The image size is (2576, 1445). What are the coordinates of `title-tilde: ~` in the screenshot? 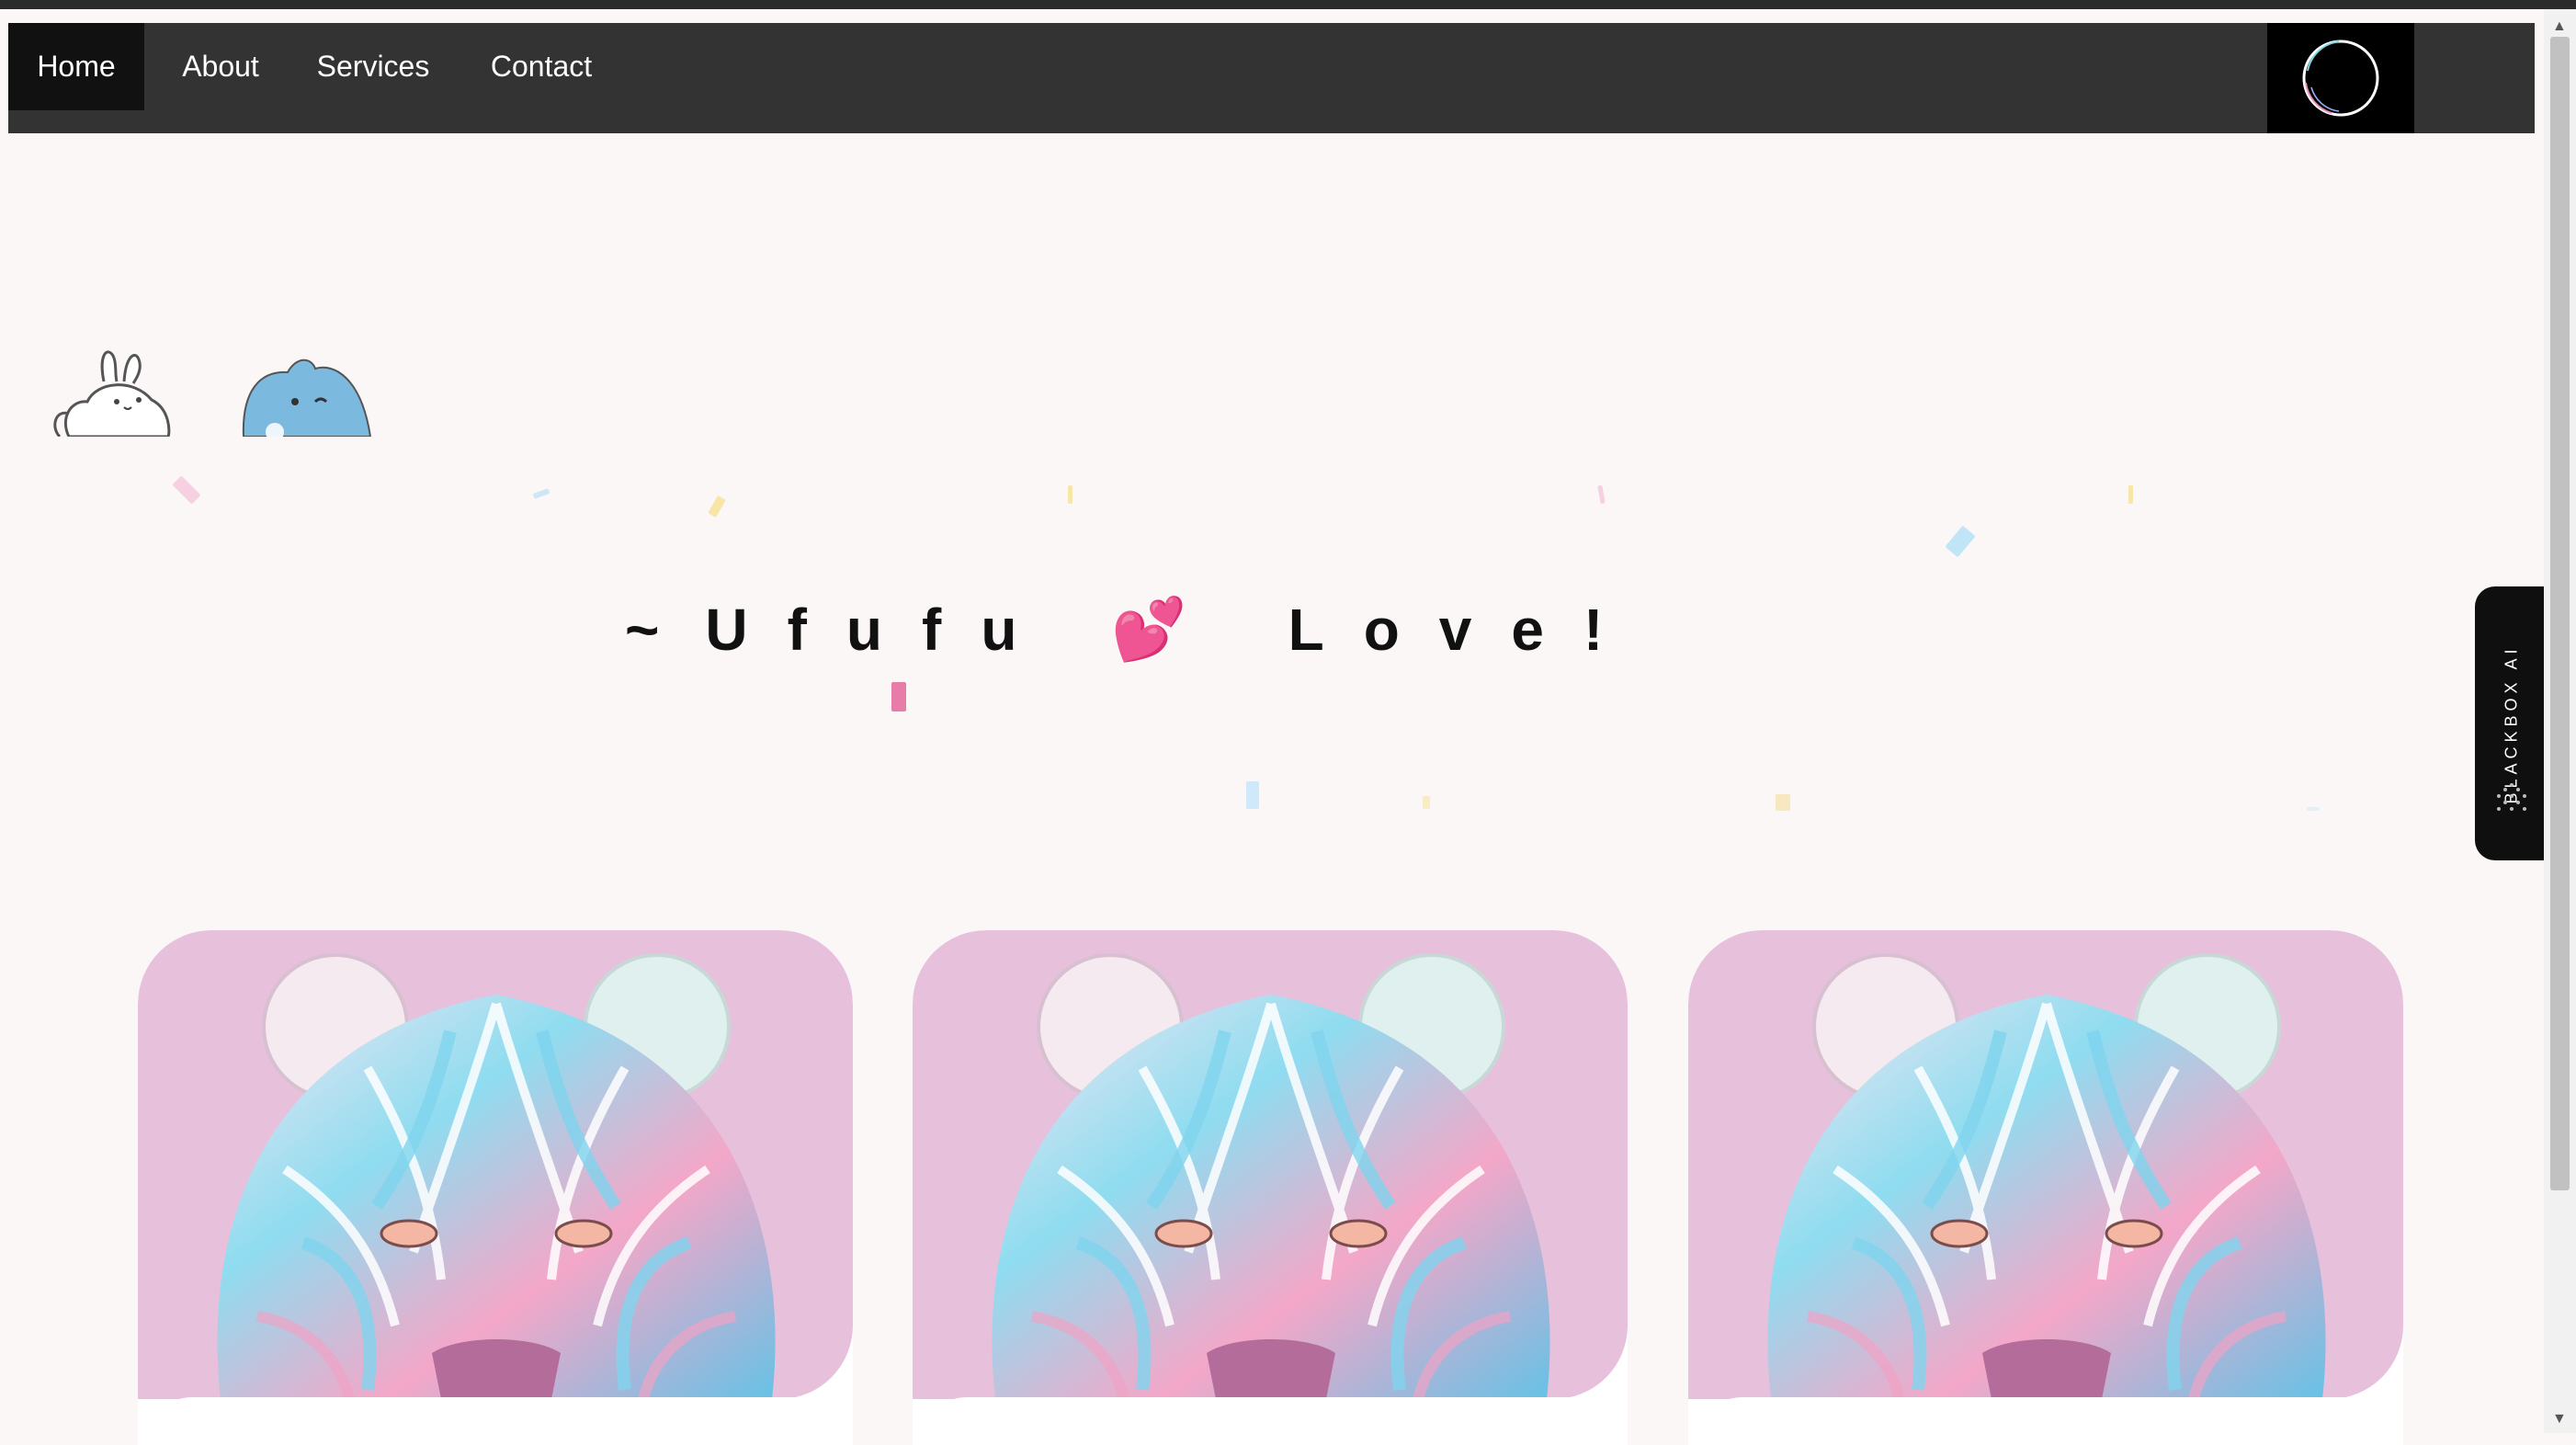 It's located at (642, 630).